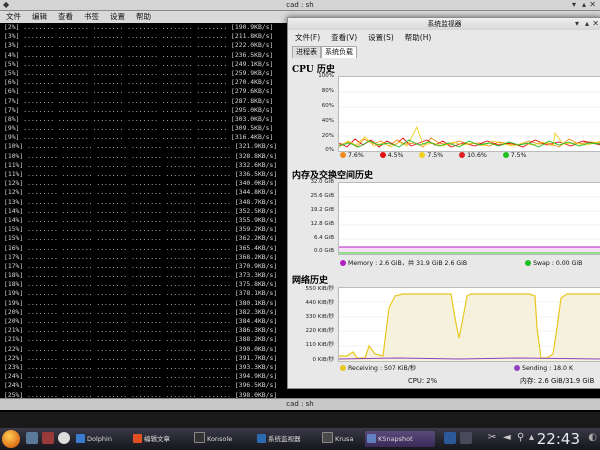 The image size is (600, 450). What do you see at coordinates (339, 52) in the screenshot?
I see `tab-system-load: 系统负载` at bounding box center [339, 52].